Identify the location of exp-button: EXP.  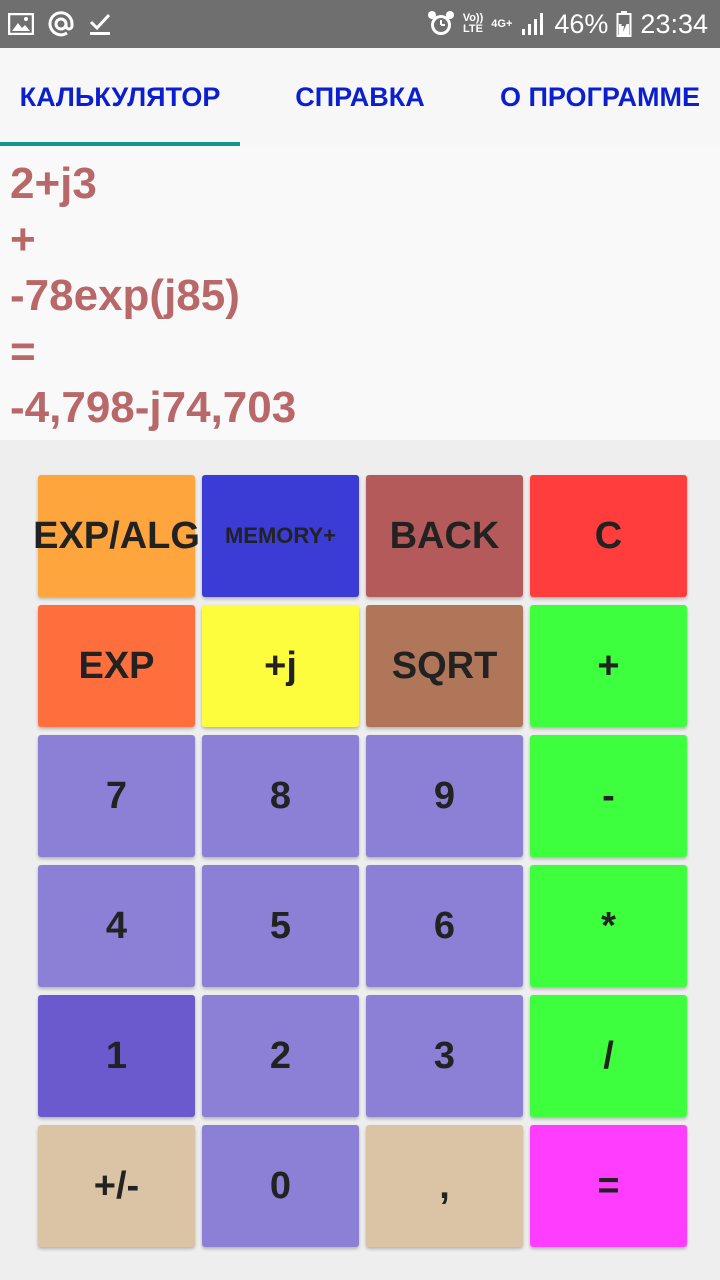
(116, 666).